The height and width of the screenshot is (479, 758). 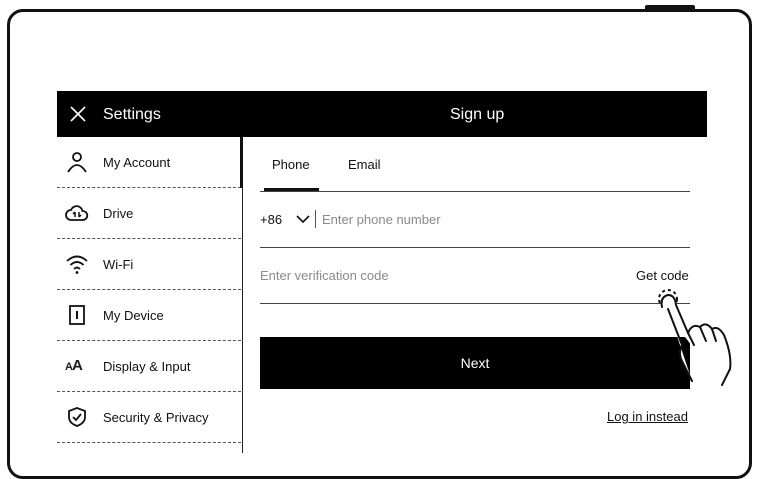 I want to click on sidebar-item-display-input: AA Display & Input, so click(x=149, y=366).